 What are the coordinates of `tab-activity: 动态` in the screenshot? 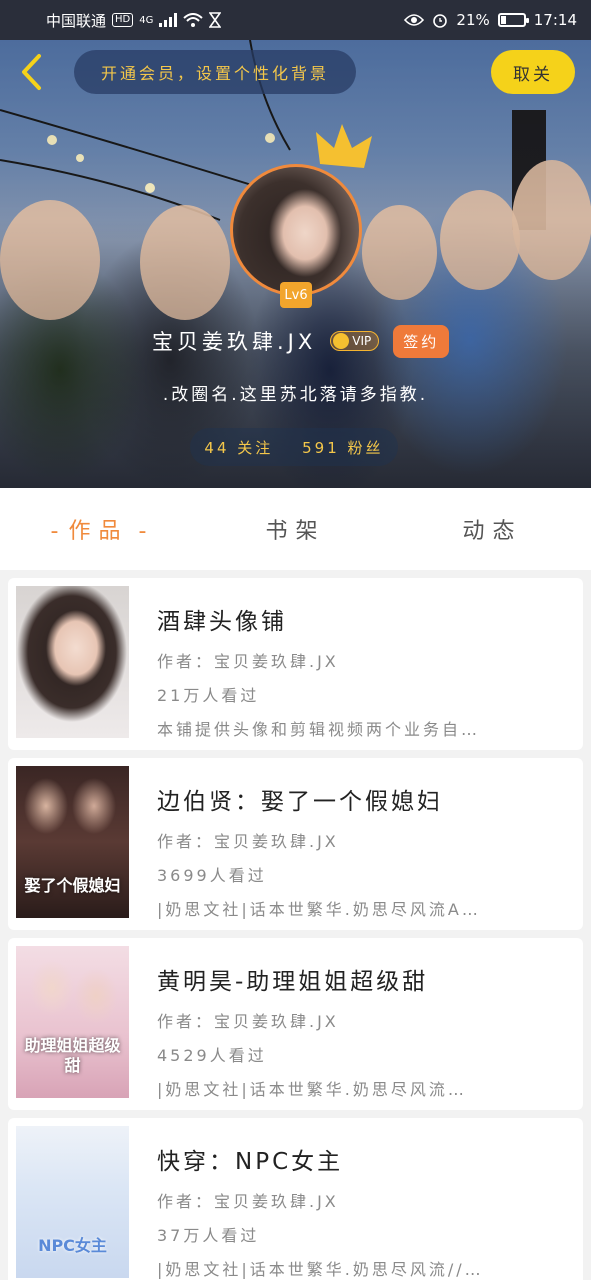 It's located at (492, 529).